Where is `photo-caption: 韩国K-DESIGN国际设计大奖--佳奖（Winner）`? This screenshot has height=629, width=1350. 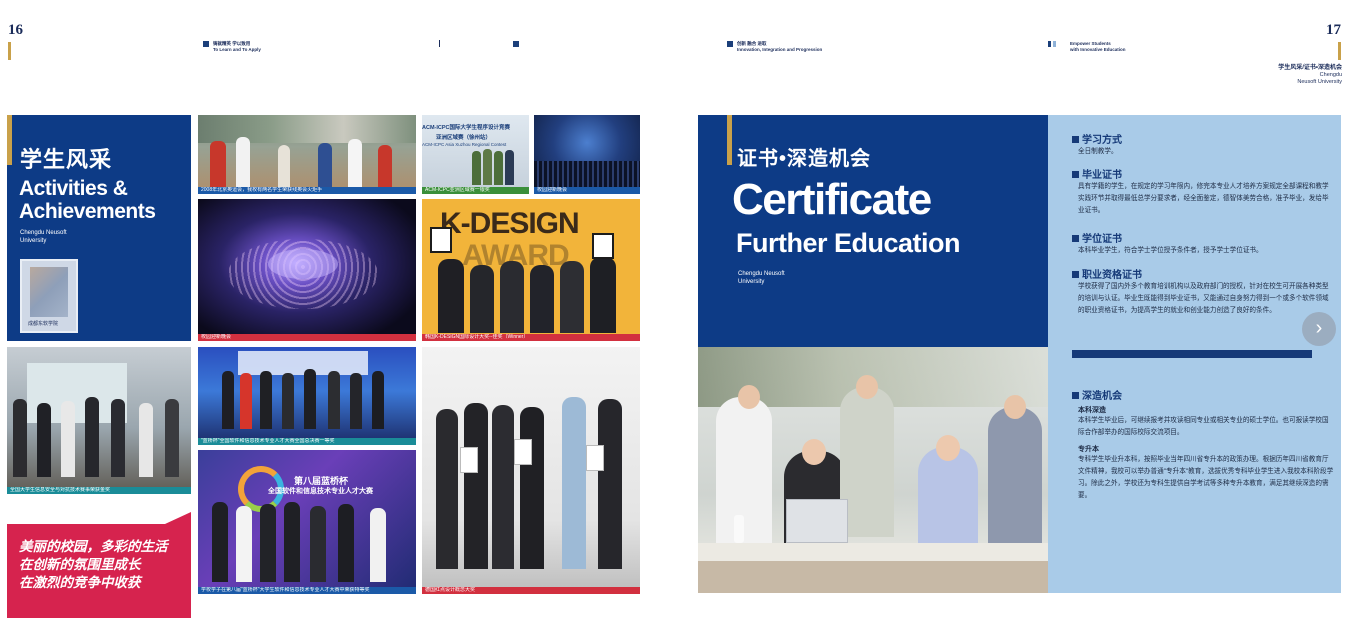 photo-caption: 韩国K-DESIGN国际设计大奖--佳奖（Winner） is located at coordinates (531, 337).